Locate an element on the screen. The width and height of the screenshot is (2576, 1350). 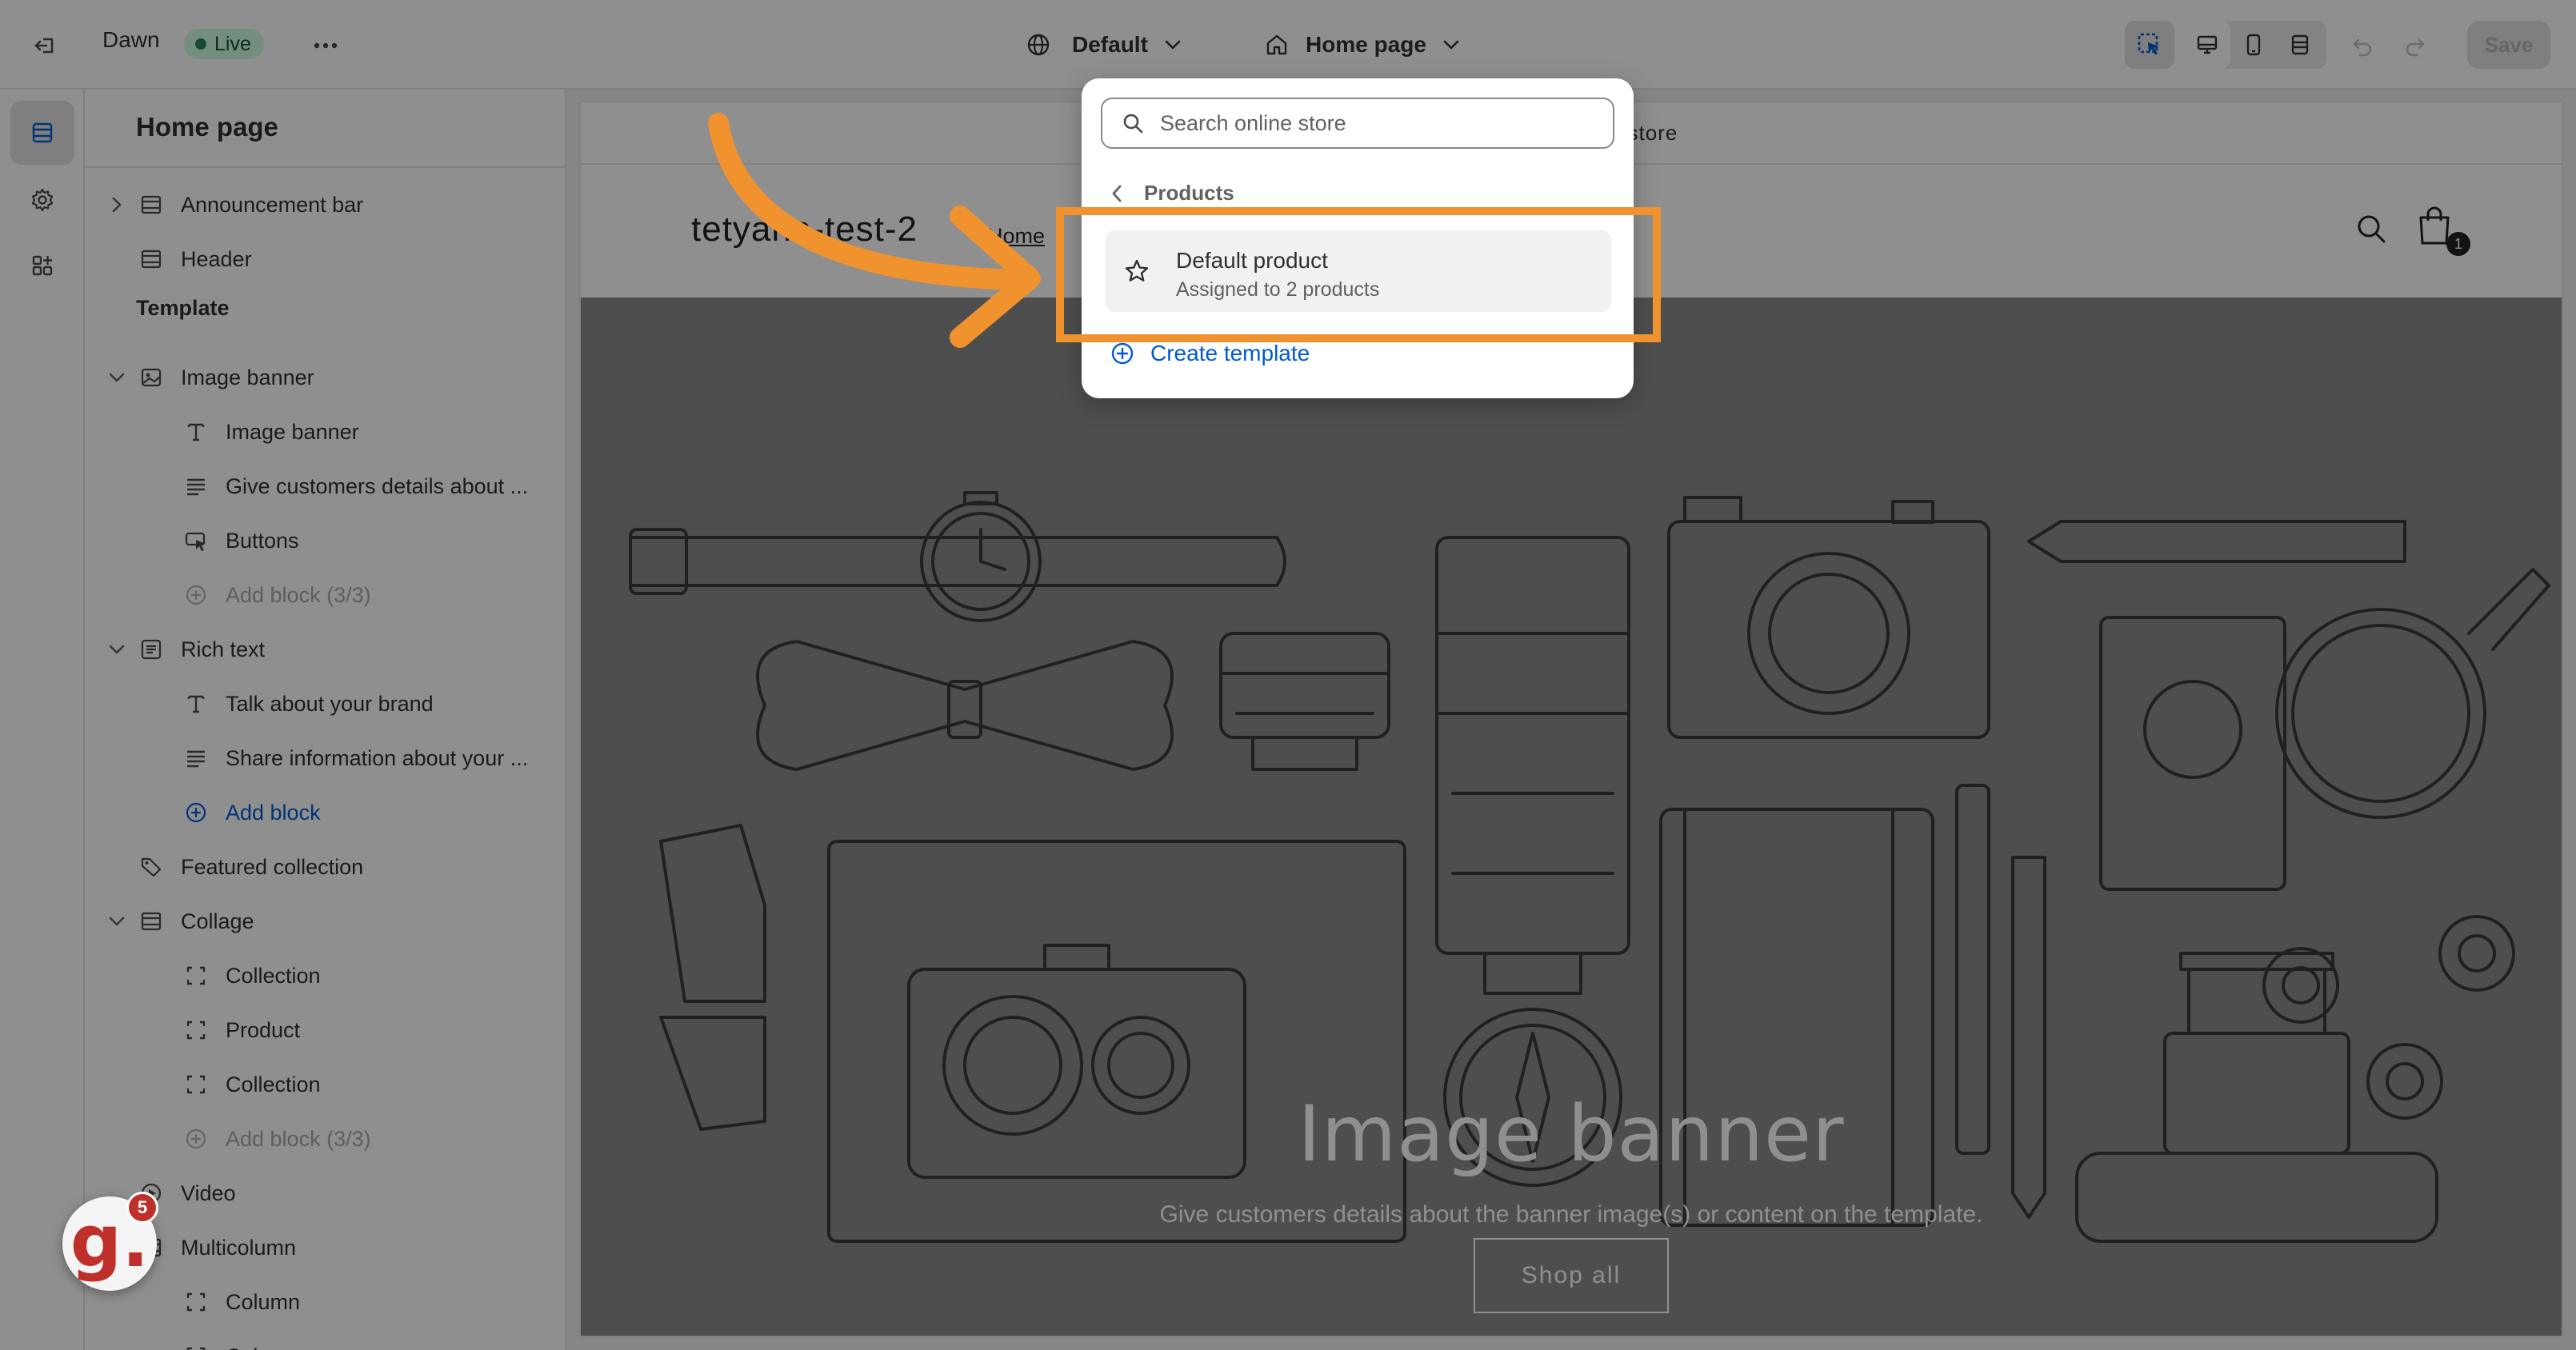
search-input is located at coordinates (1384, 123).